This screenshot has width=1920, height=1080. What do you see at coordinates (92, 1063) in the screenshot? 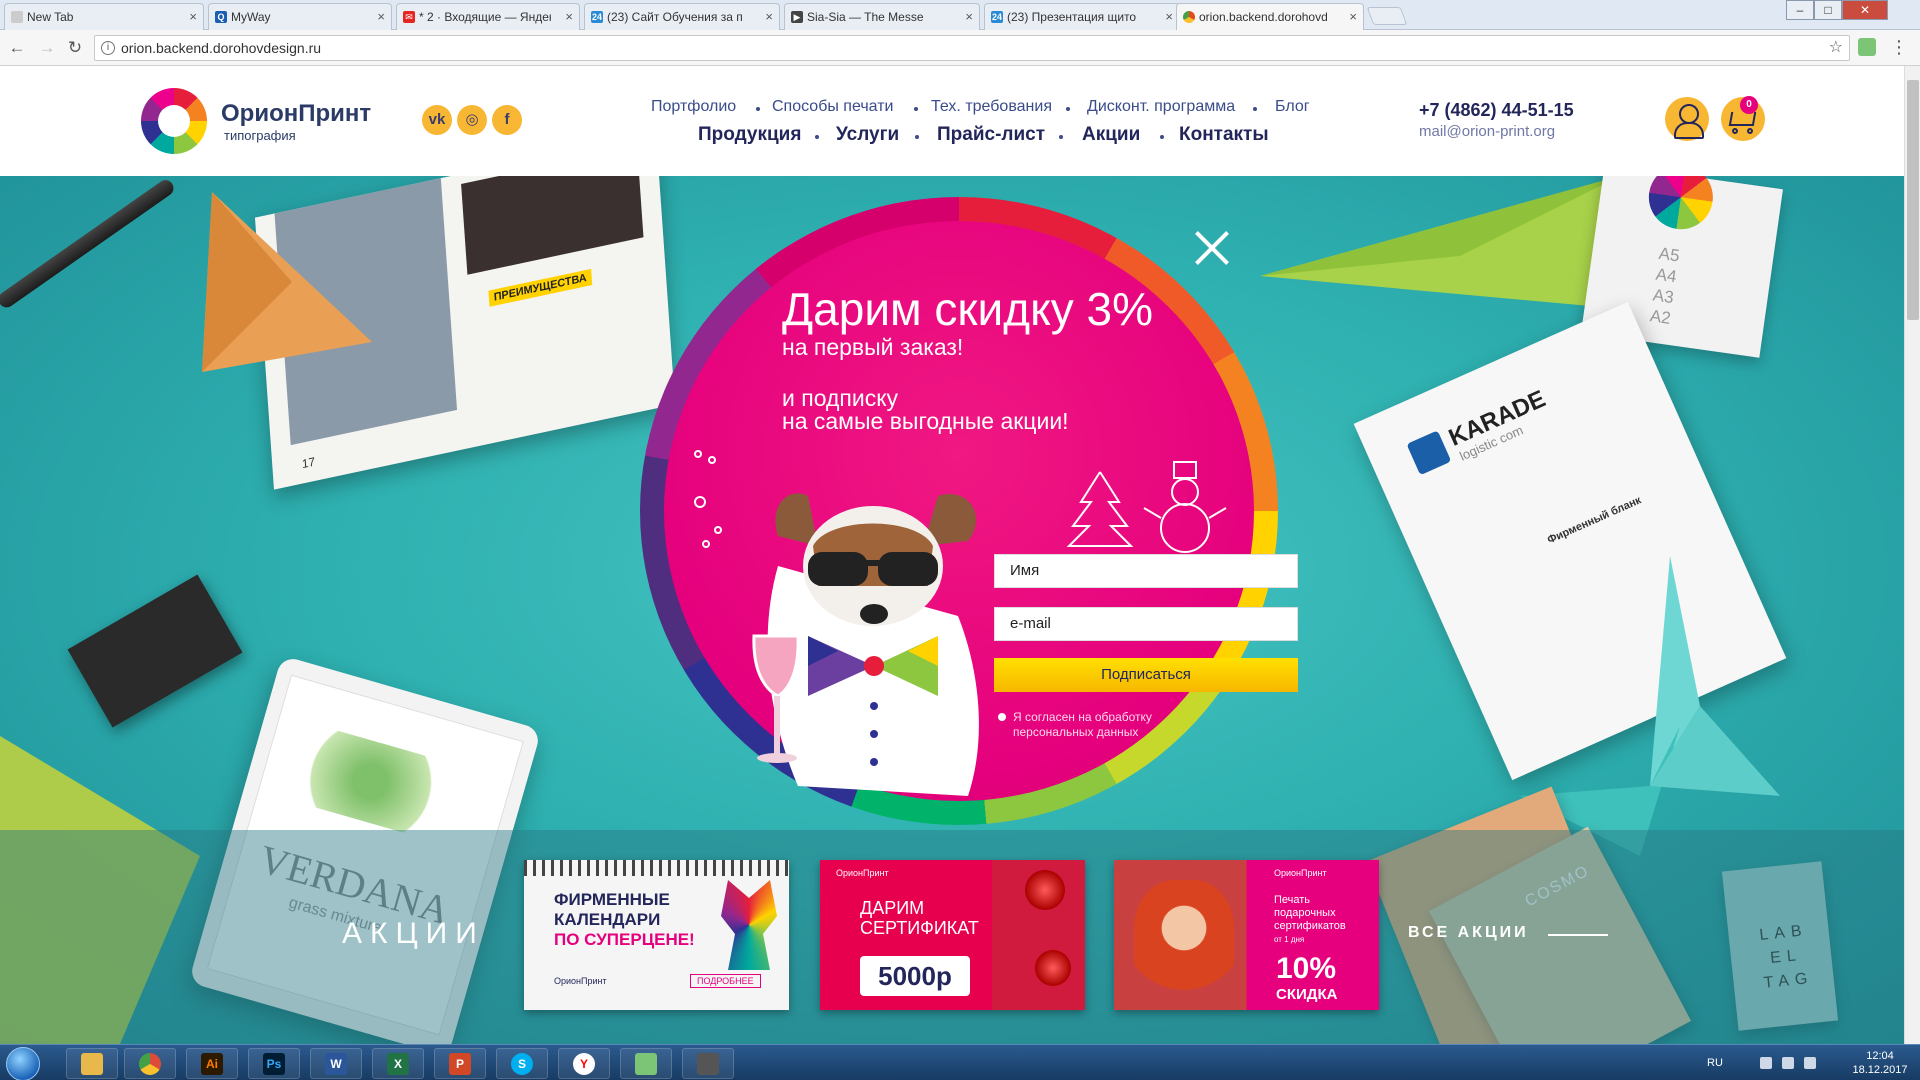
I see `taskbar-app-explorer` at bounding box center [92, 1063].